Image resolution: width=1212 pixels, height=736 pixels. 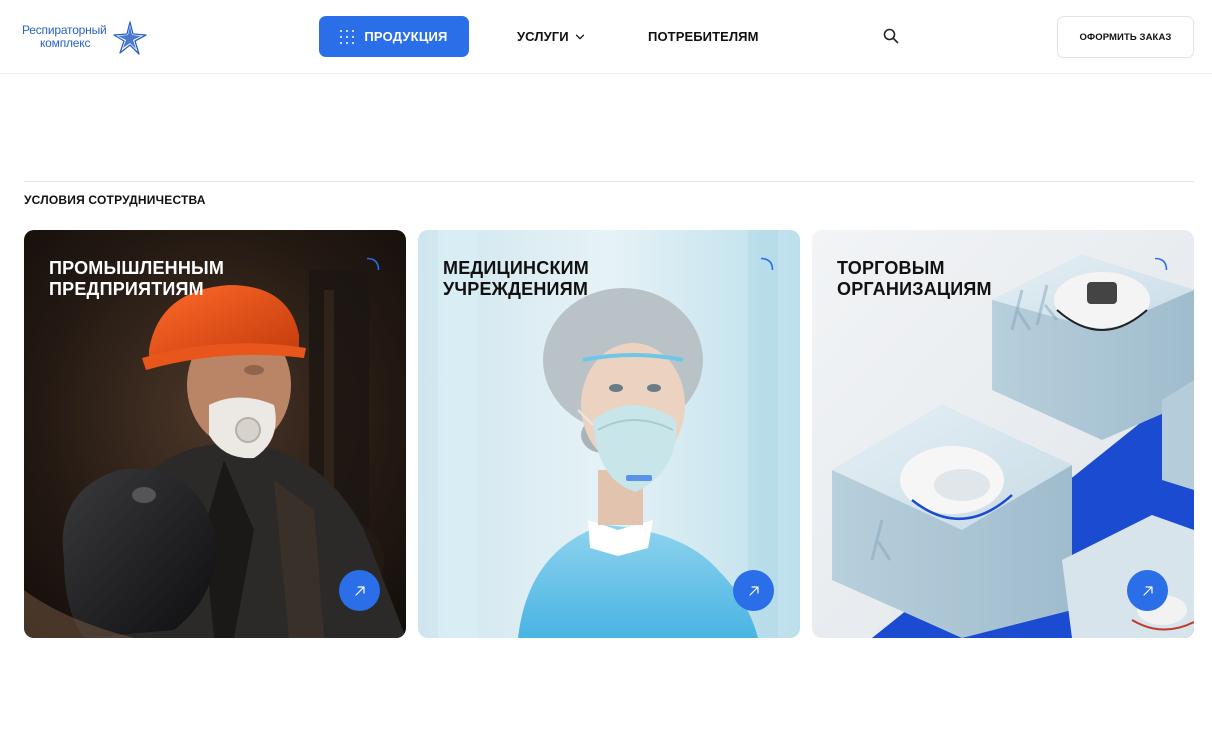 What do you see at coordinates (65, 43) in the screenshot?
I see `logo-line-2: комплекс` at bounding box center [65, 43].